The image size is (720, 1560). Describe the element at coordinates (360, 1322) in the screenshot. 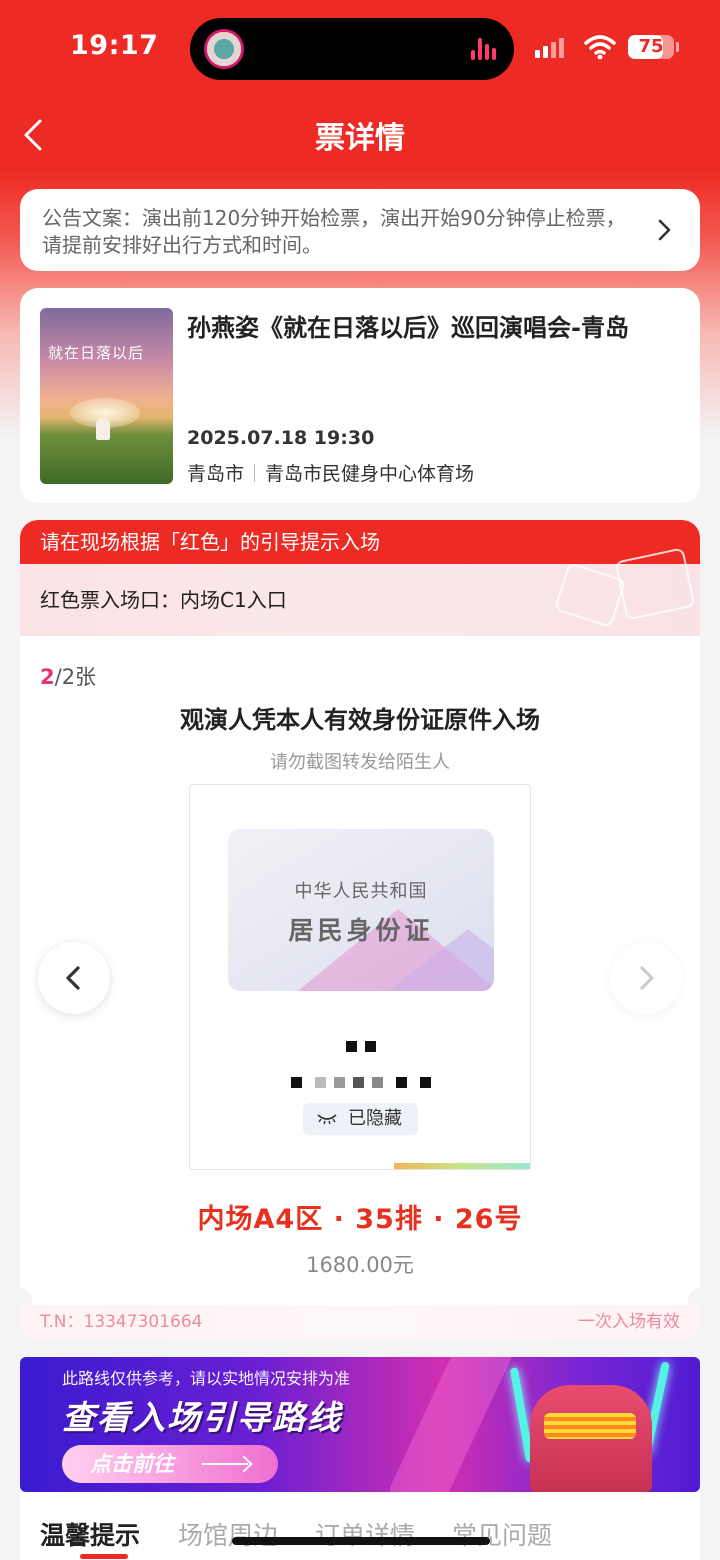

I see `ticket-number-row: T.N：13347301664 一次入场有效` at that location.